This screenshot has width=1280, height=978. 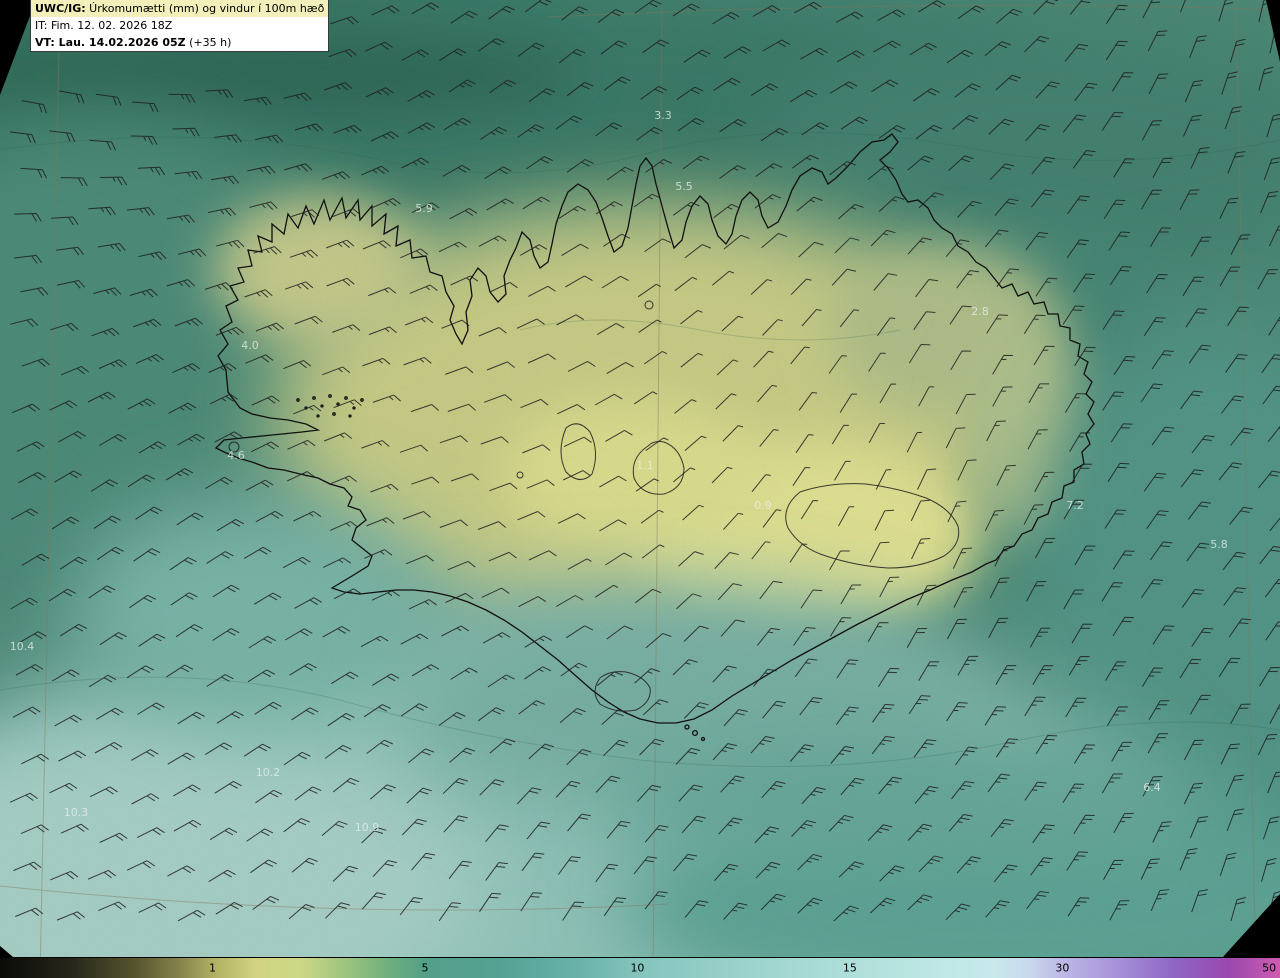 What do you see at coordinates (980, 311) in the screenshot?
I see `precip-value-label: 2.8` at bounding box center [980, 311].